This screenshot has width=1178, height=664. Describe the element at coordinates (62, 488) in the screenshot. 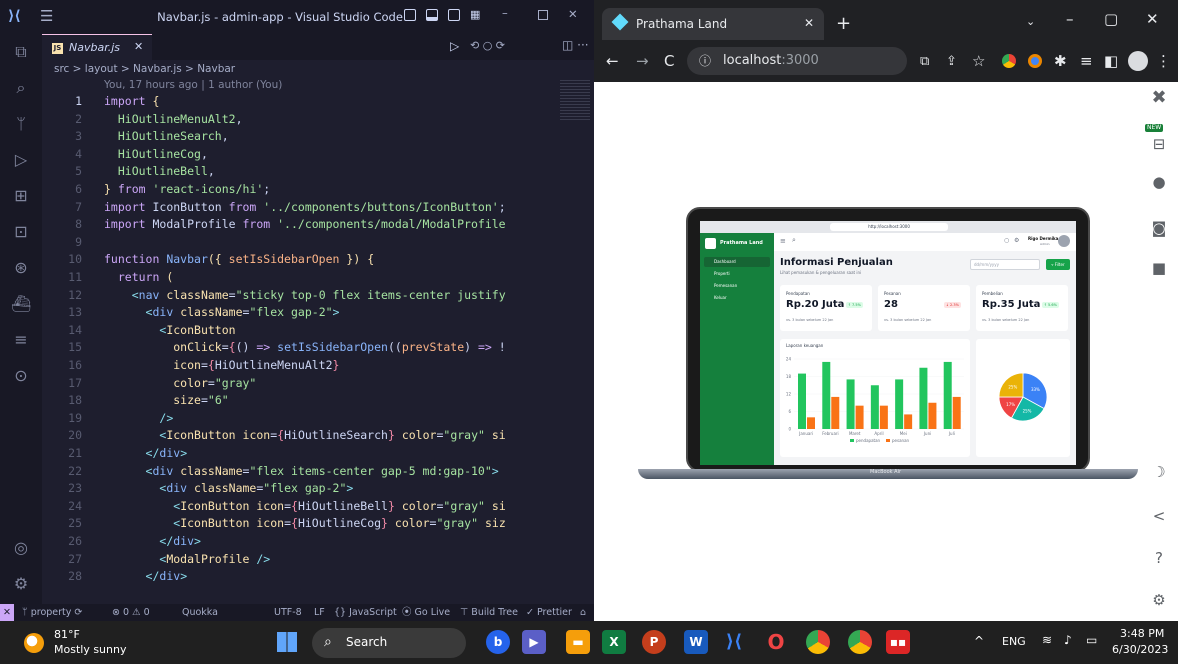

I see `line-number: 23` at that location.